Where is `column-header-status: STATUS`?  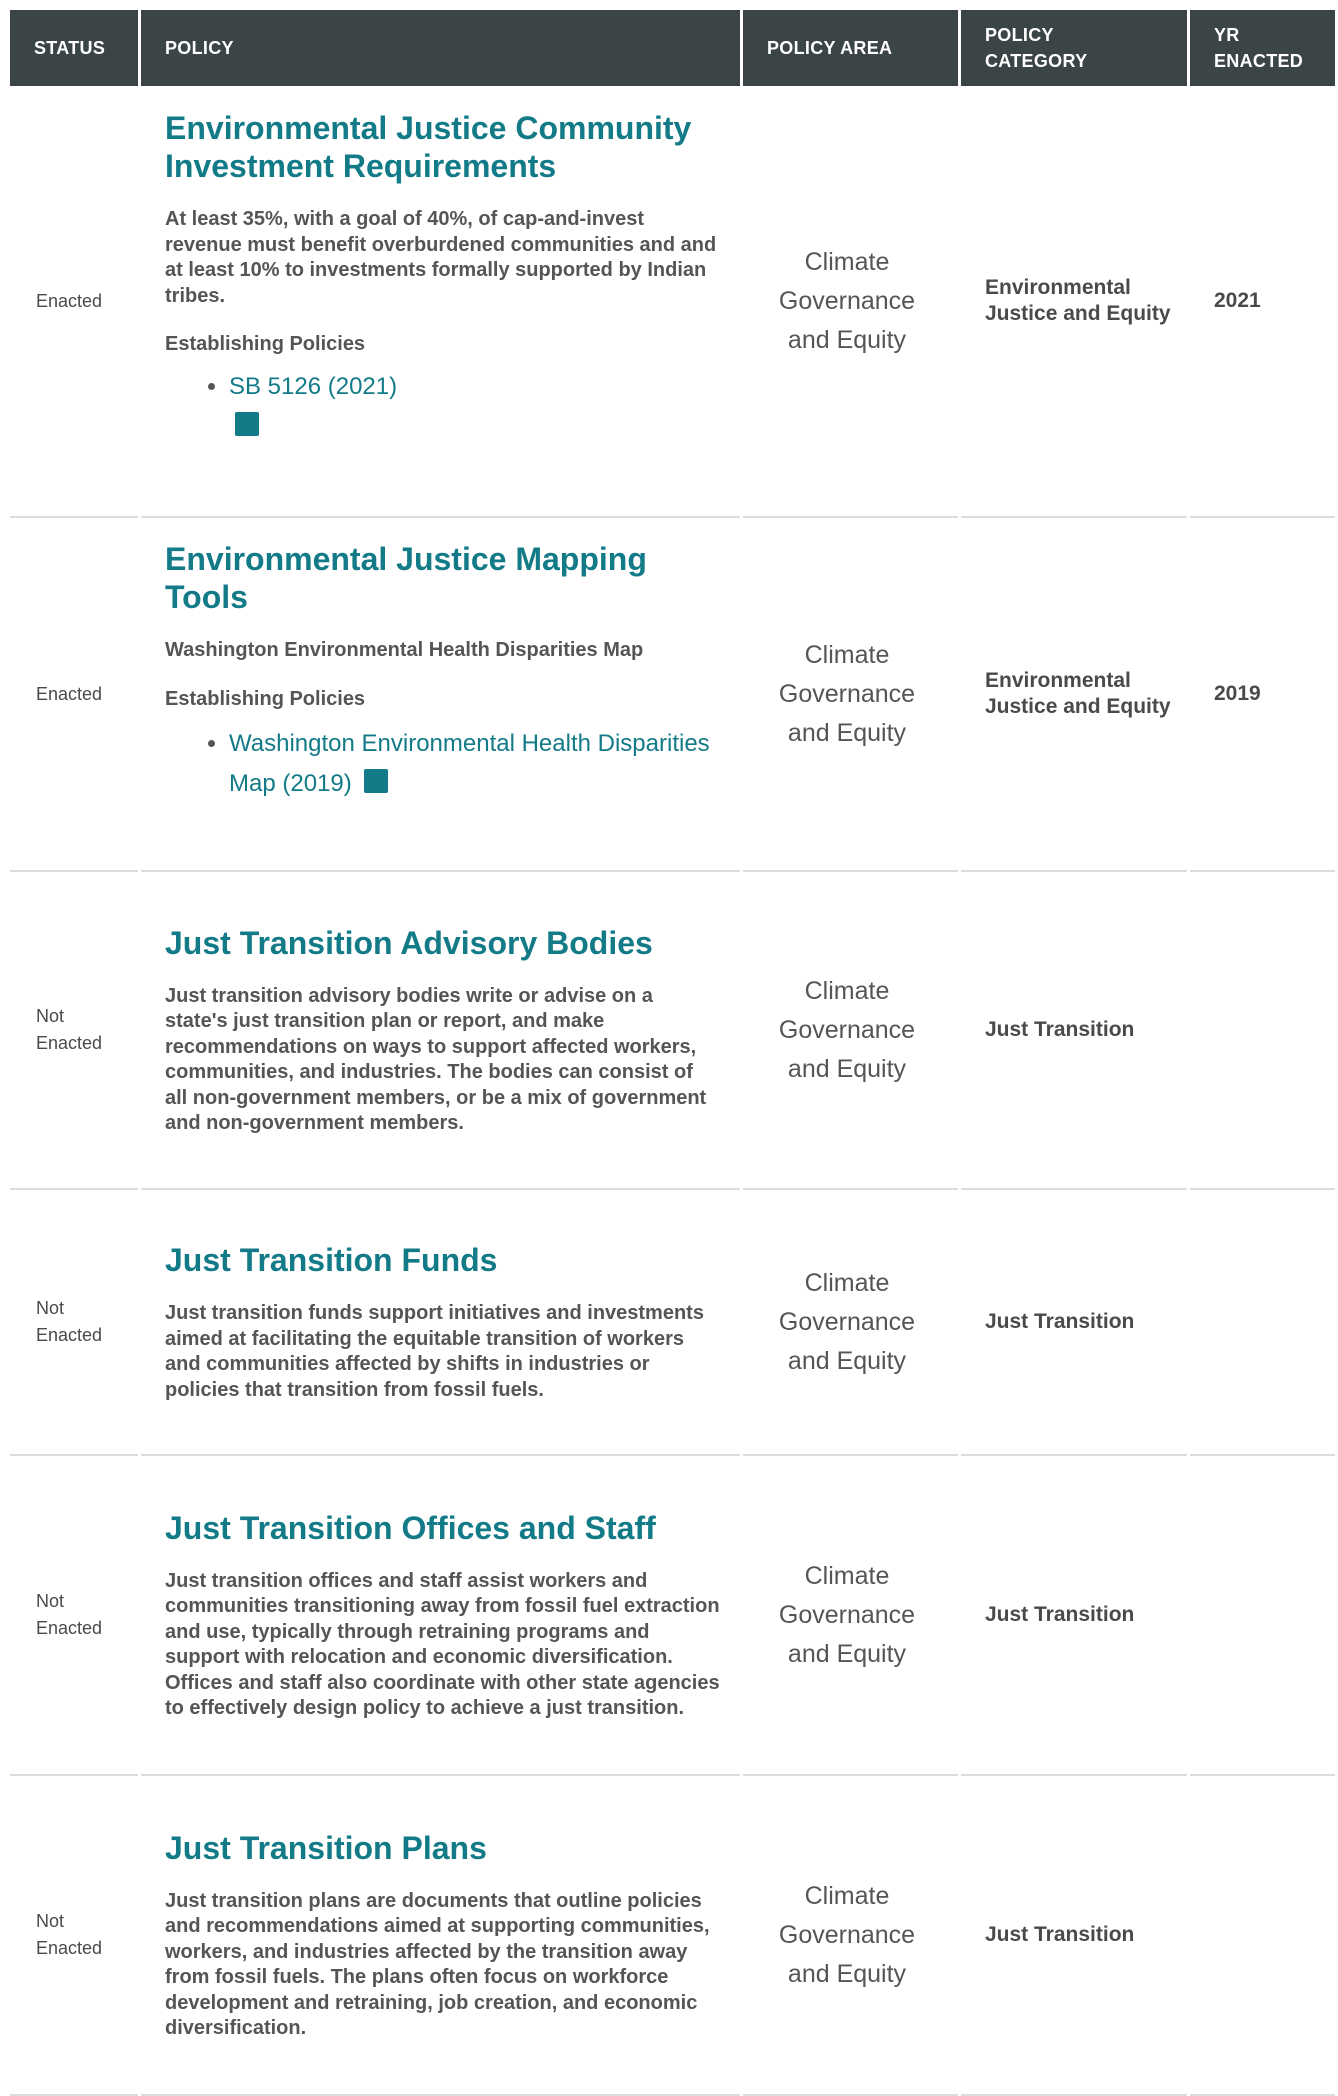
column-header-status: STATUS is located at coordinates (74, 48).